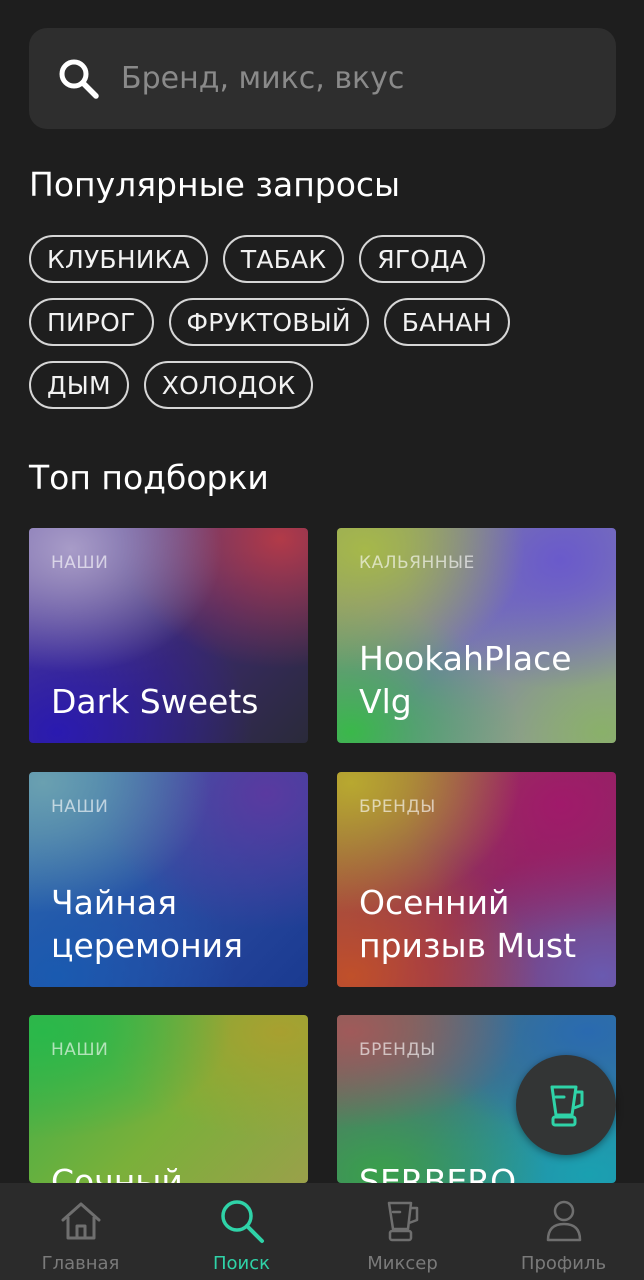 Image resolution: width=644 pixels, height=1280 pixels. Describe the element at coordinates (168, 879) in the screenshot. I see `collection-card: НАШИ Чайная церемония` at that location.